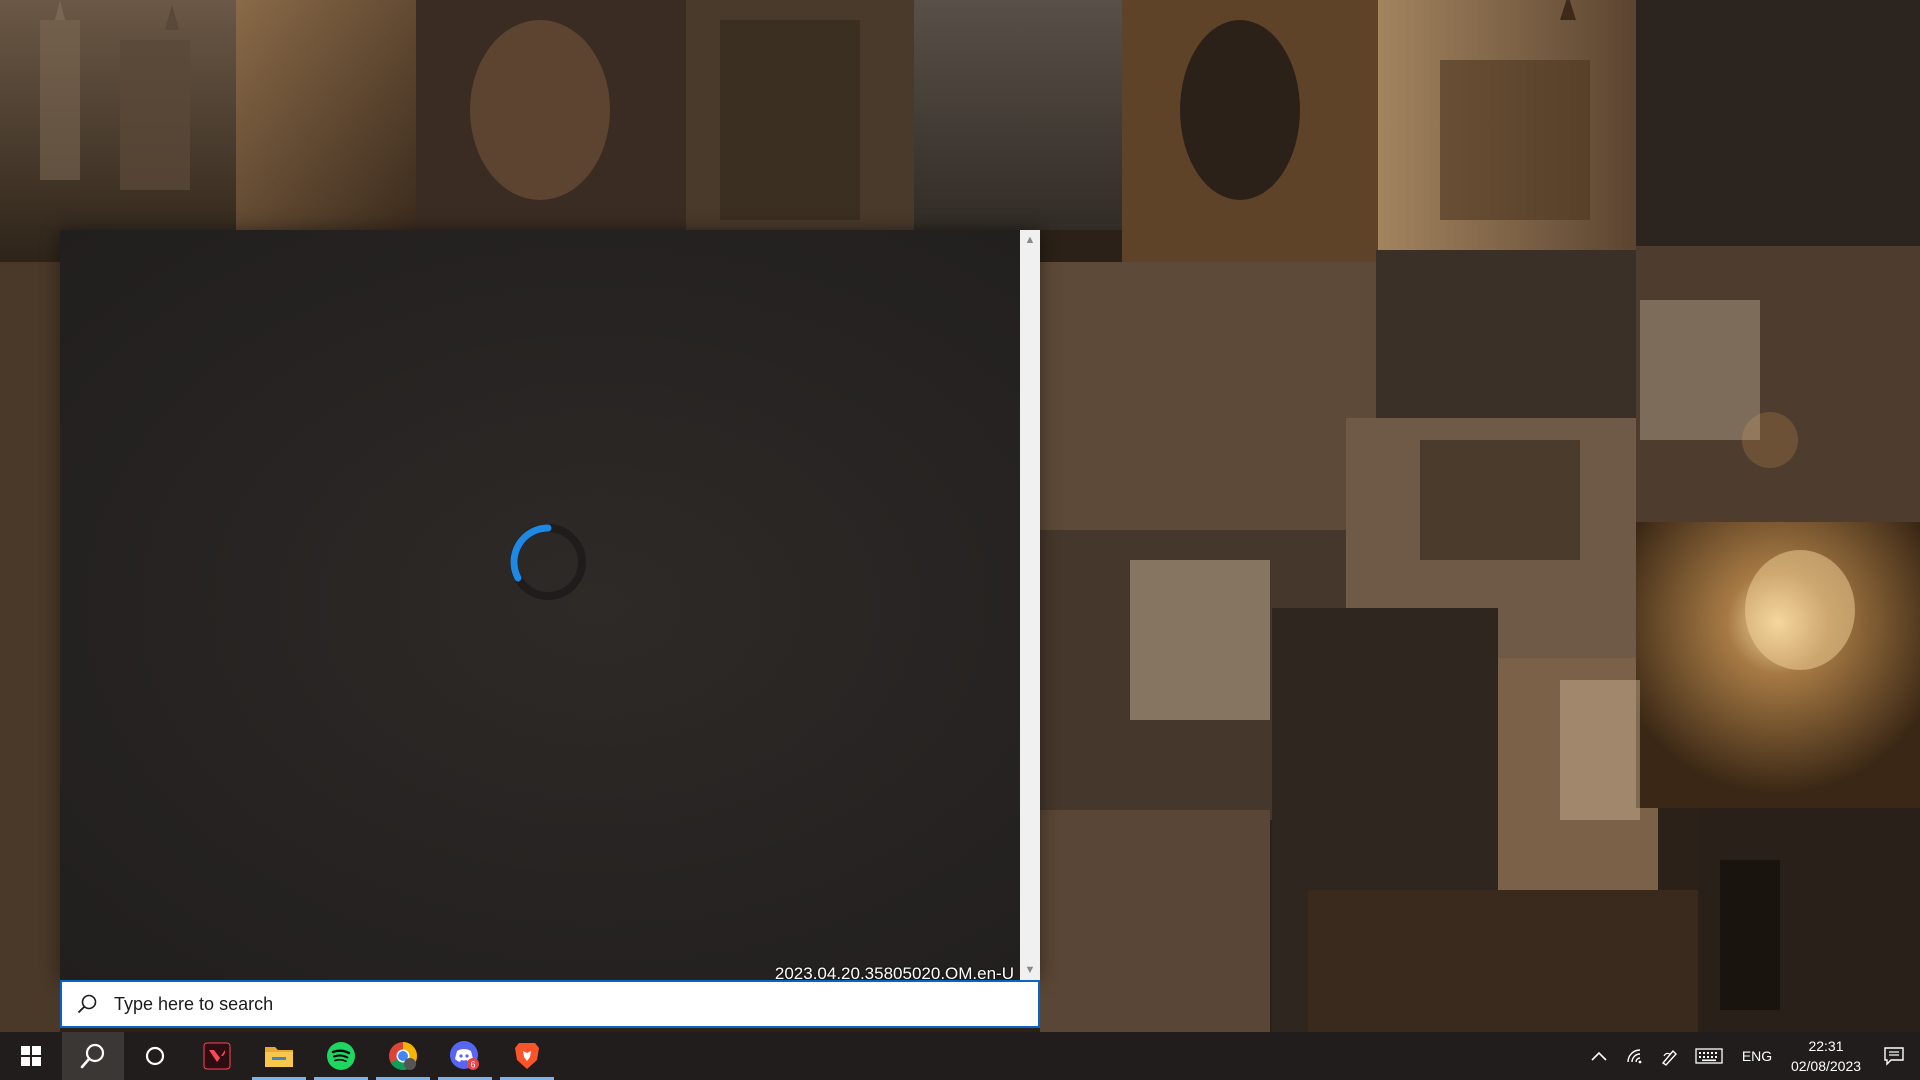 The width and height of the screenshot is (1920, 1080). I want to click on clock: 22:31 02/08/2023, so click(1826, 1056).